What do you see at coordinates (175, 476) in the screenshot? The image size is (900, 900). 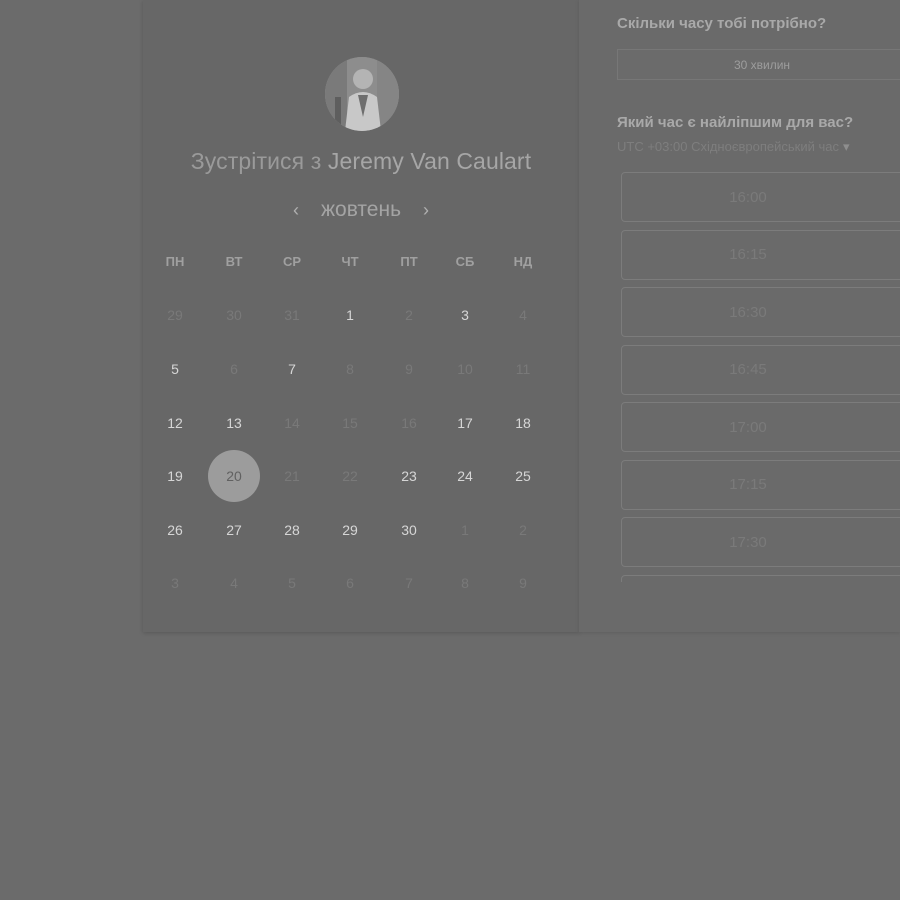 I see `calendar-day: 19` at bounding box center [175, 476].